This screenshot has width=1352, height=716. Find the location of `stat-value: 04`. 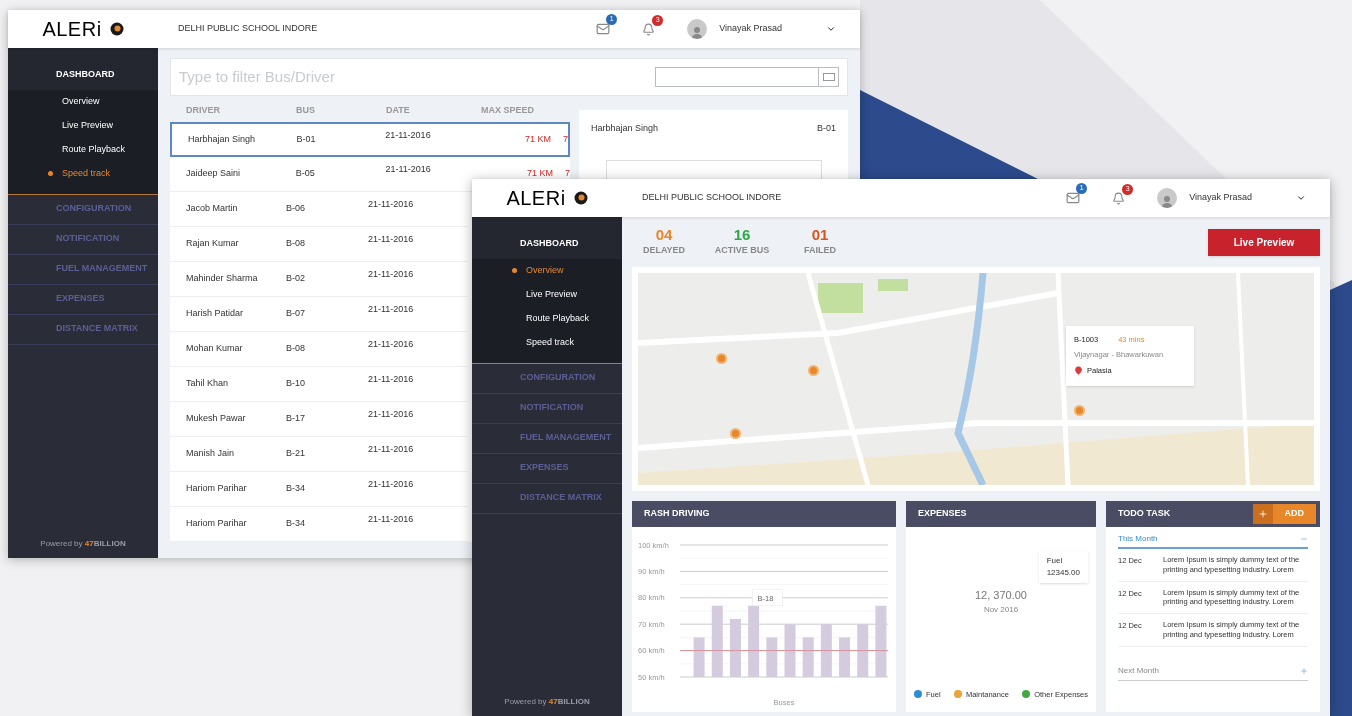

stat-value: 04 is located at coordinates (664, 234).